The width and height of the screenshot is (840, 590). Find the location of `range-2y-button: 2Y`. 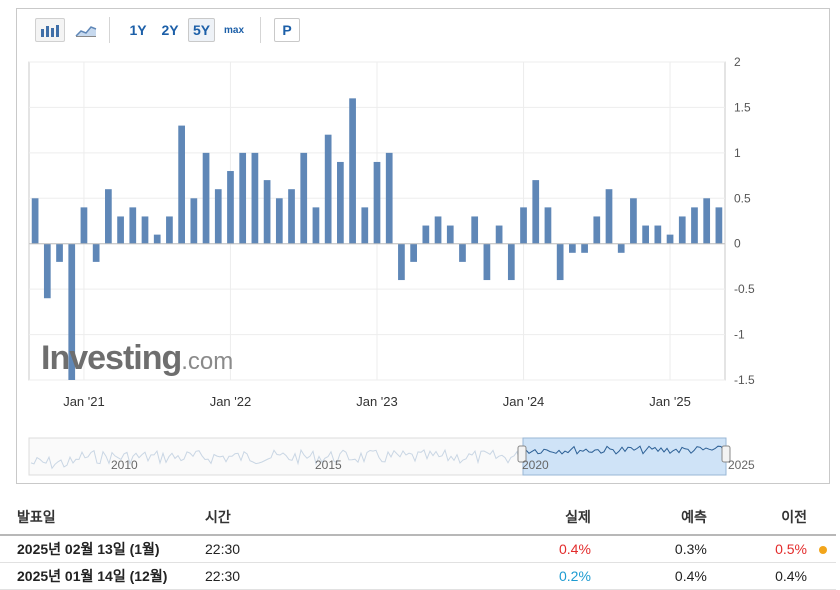

range-2y-button: 2Y is located at coordinates (170, 30).